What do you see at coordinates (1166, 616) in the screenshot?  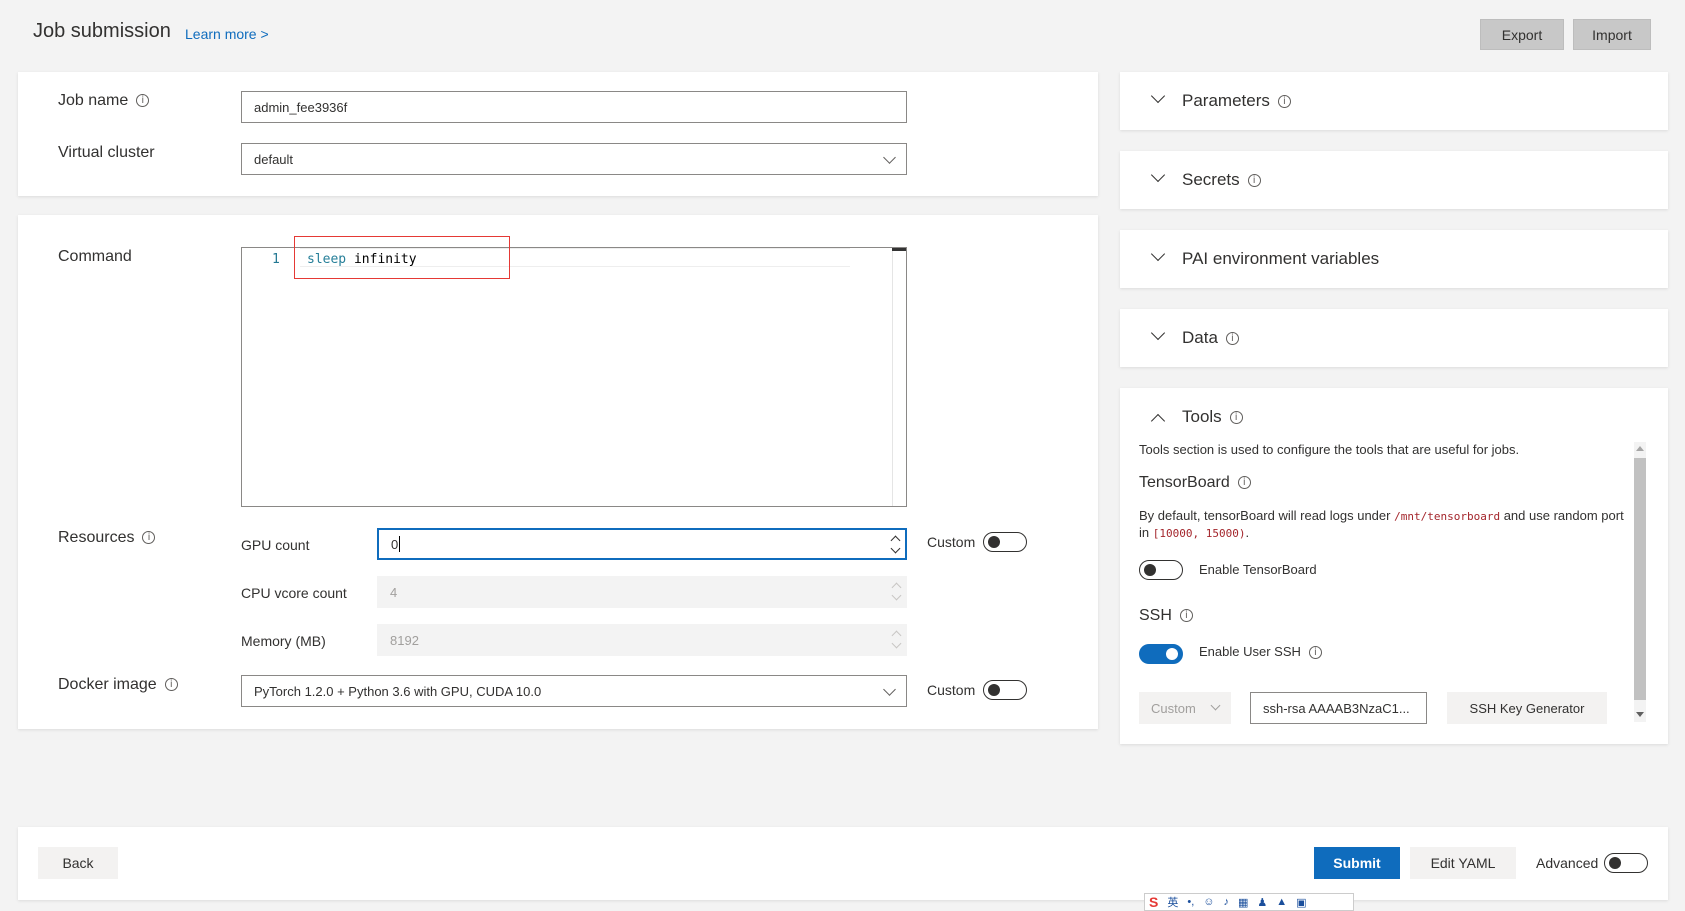 I see `ssh-title: SSH i` at bounding box center [1166, 616].